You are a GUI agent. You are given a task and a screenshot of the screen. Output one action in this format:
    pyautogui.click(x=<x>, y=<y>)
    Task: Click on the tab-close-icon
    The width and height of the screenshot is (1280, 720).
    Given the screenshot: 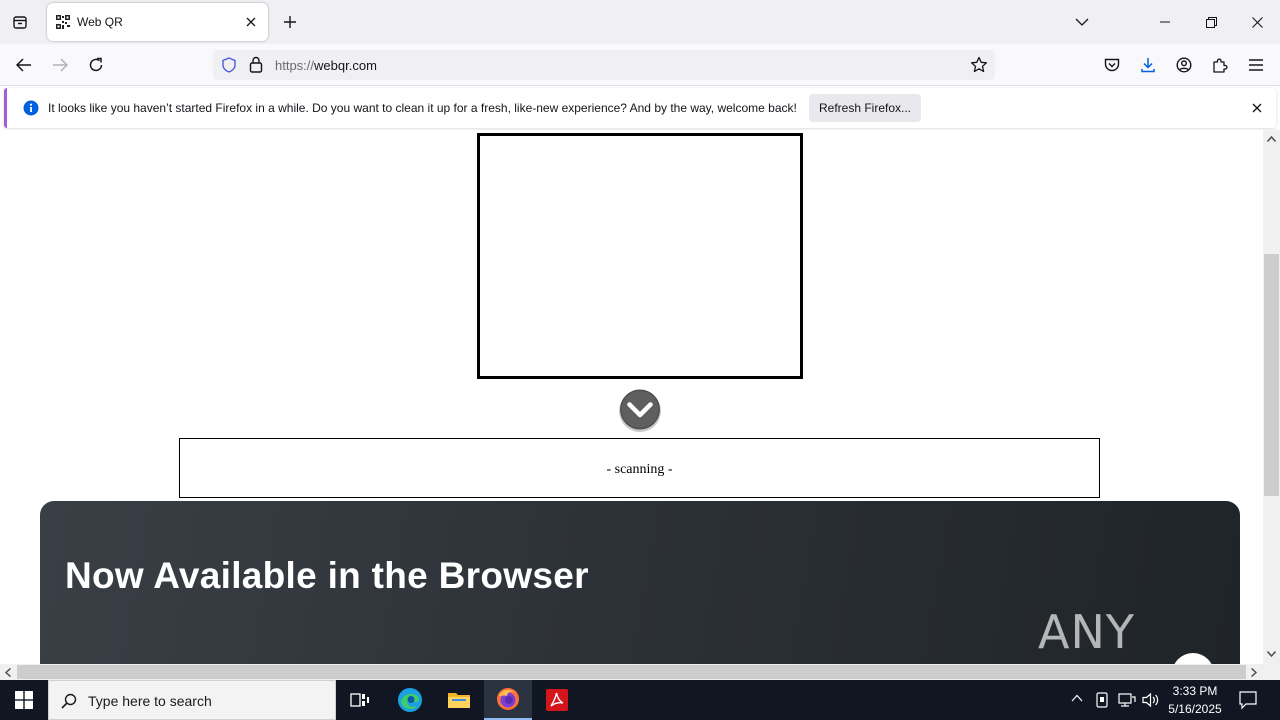 What is the action you would take?
    pyautogui.click(x=251, y=22)
    